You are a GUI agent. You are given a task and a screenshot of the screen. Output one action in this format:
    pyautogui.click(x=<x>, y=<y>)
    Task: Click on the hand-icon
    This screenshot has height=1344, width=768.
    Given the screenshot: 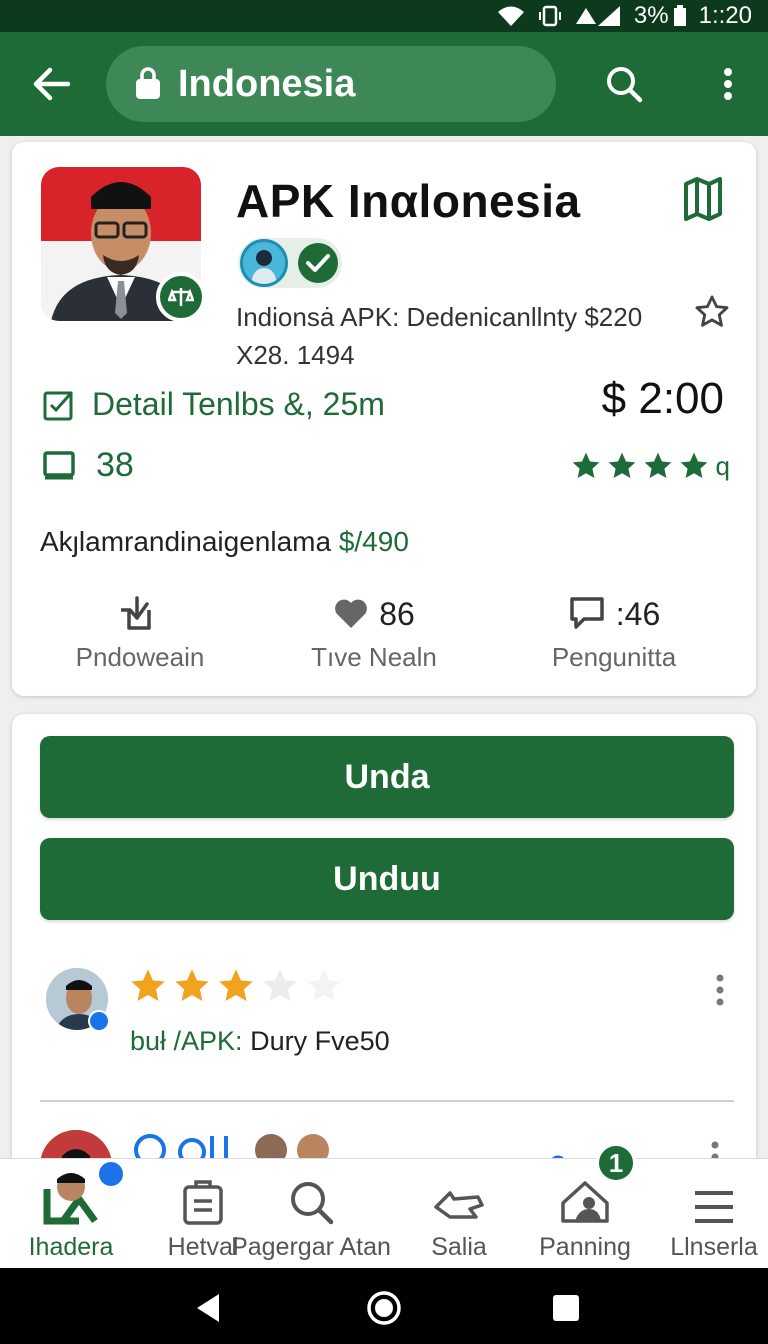 What is the action you would take?
    pyautogui.click(x=459, y=1205)
    